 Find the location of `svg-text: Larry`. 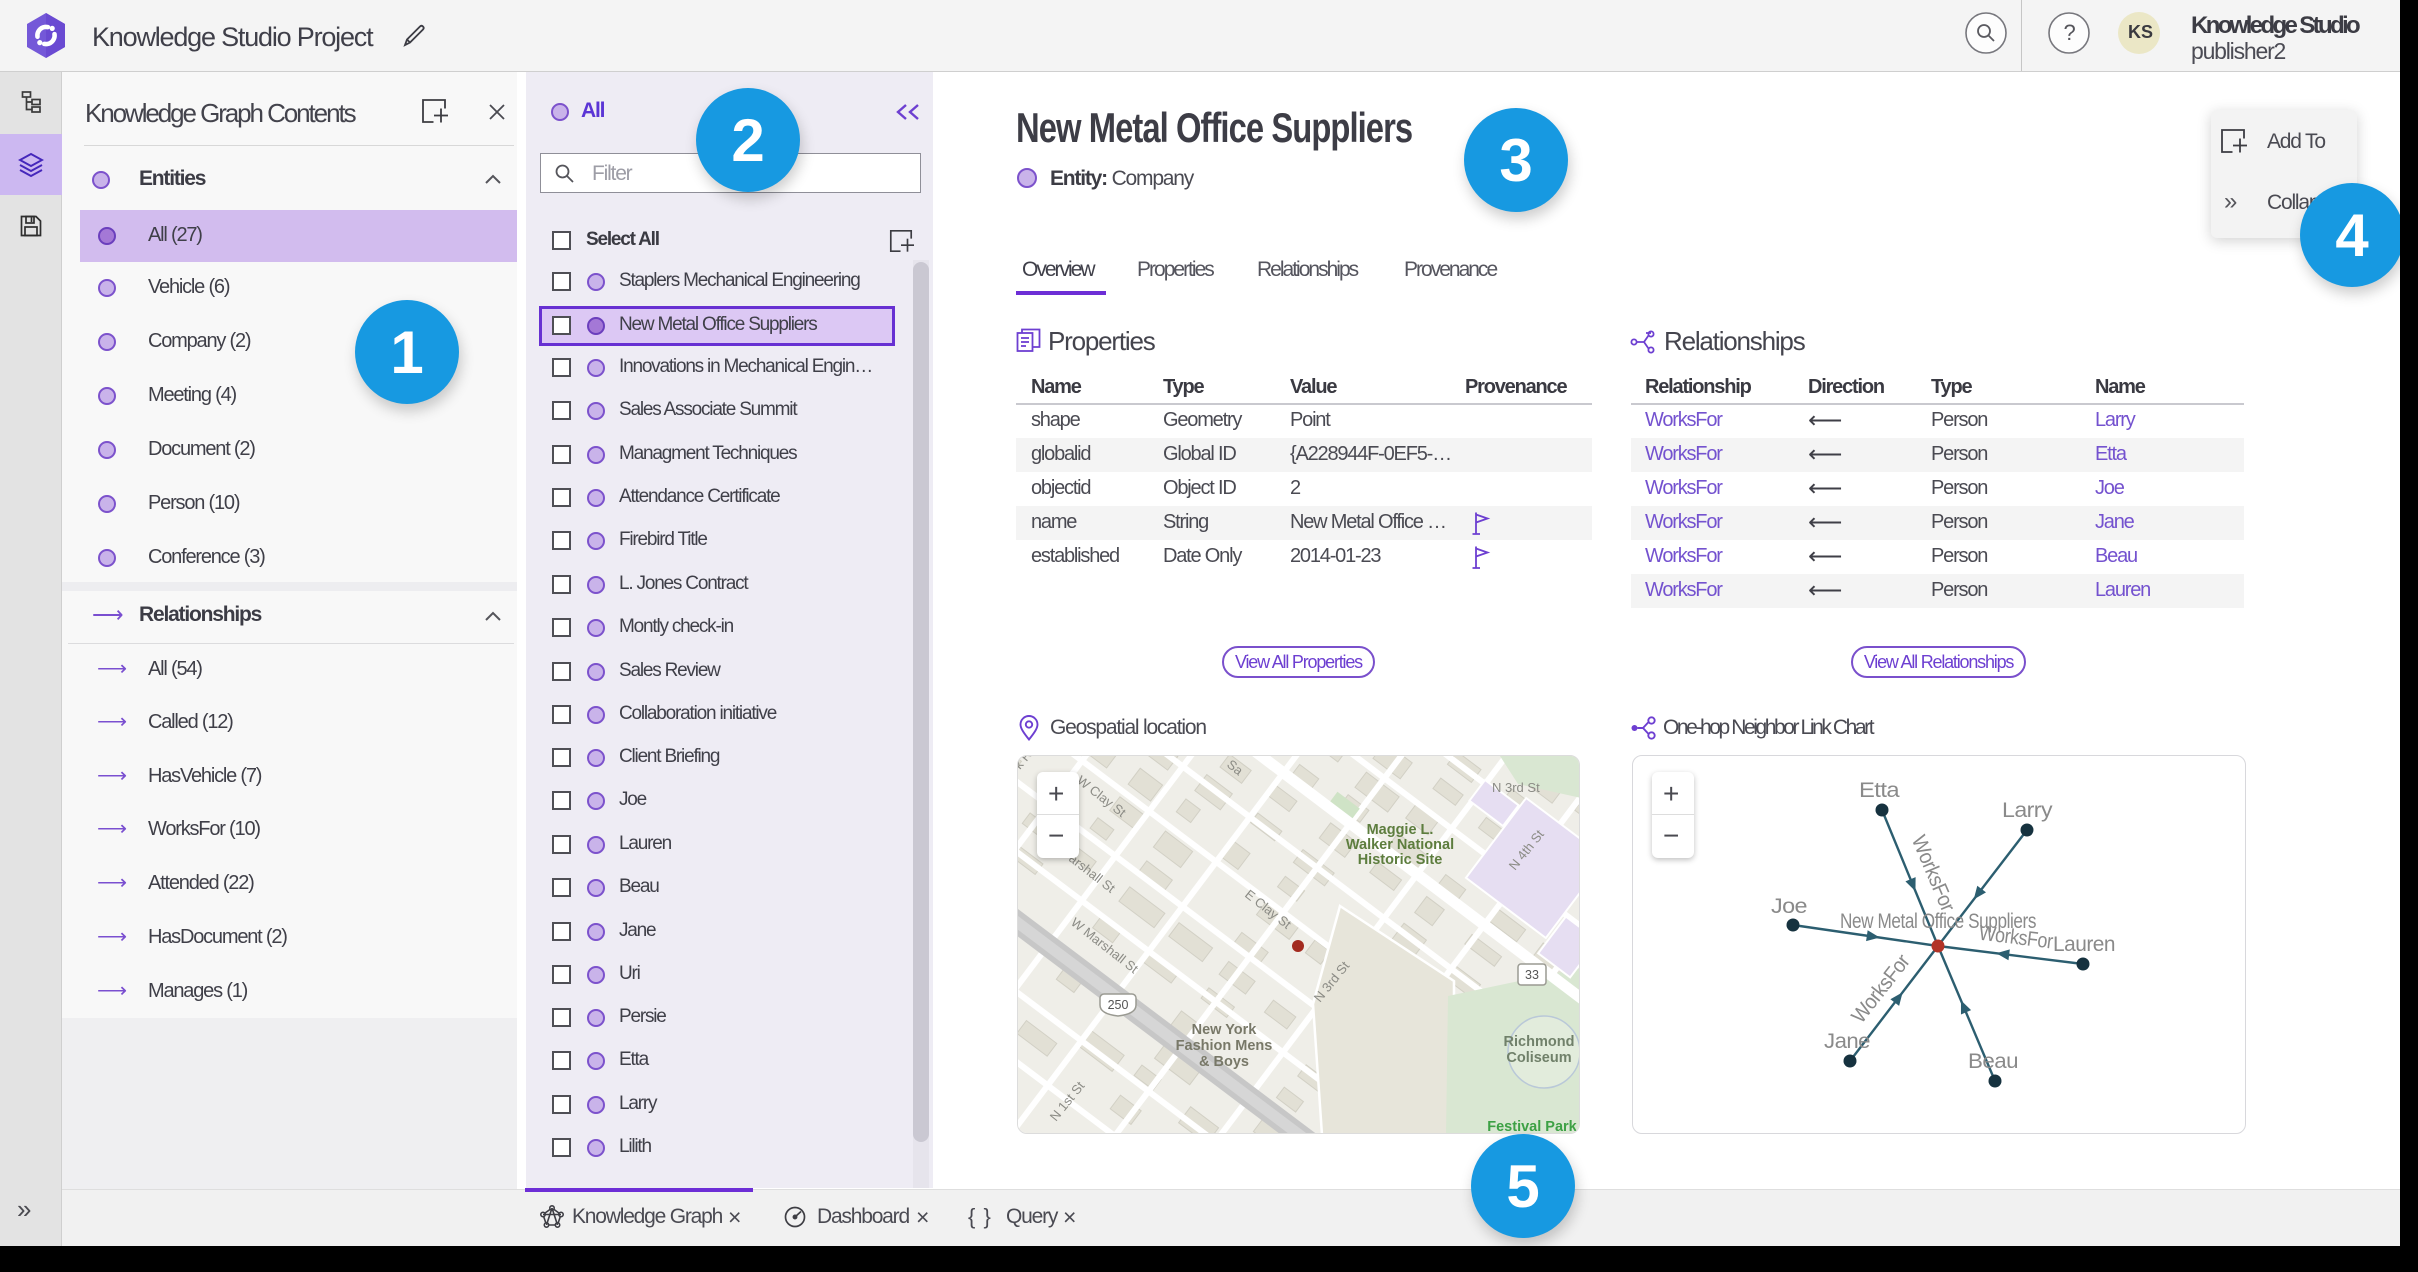

svg-text: Larry is located at coordinates (2027, 810).